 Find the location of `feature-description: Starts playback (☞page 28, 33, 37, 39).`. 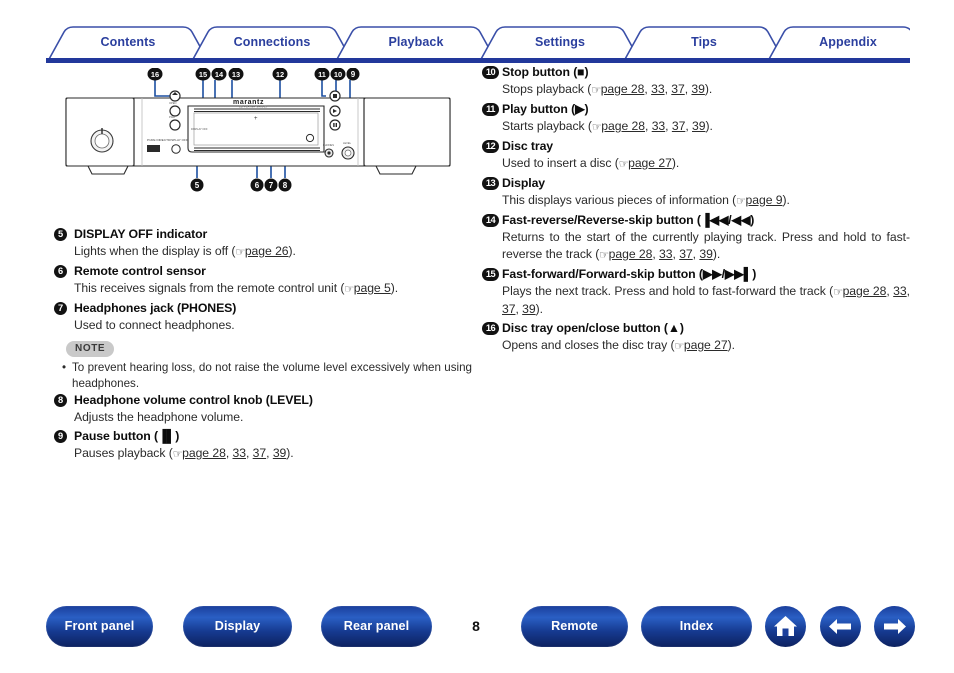

feature-description: Starts playback (☞page 28, 33, 37, 39). is located at coordinates (696, 127).